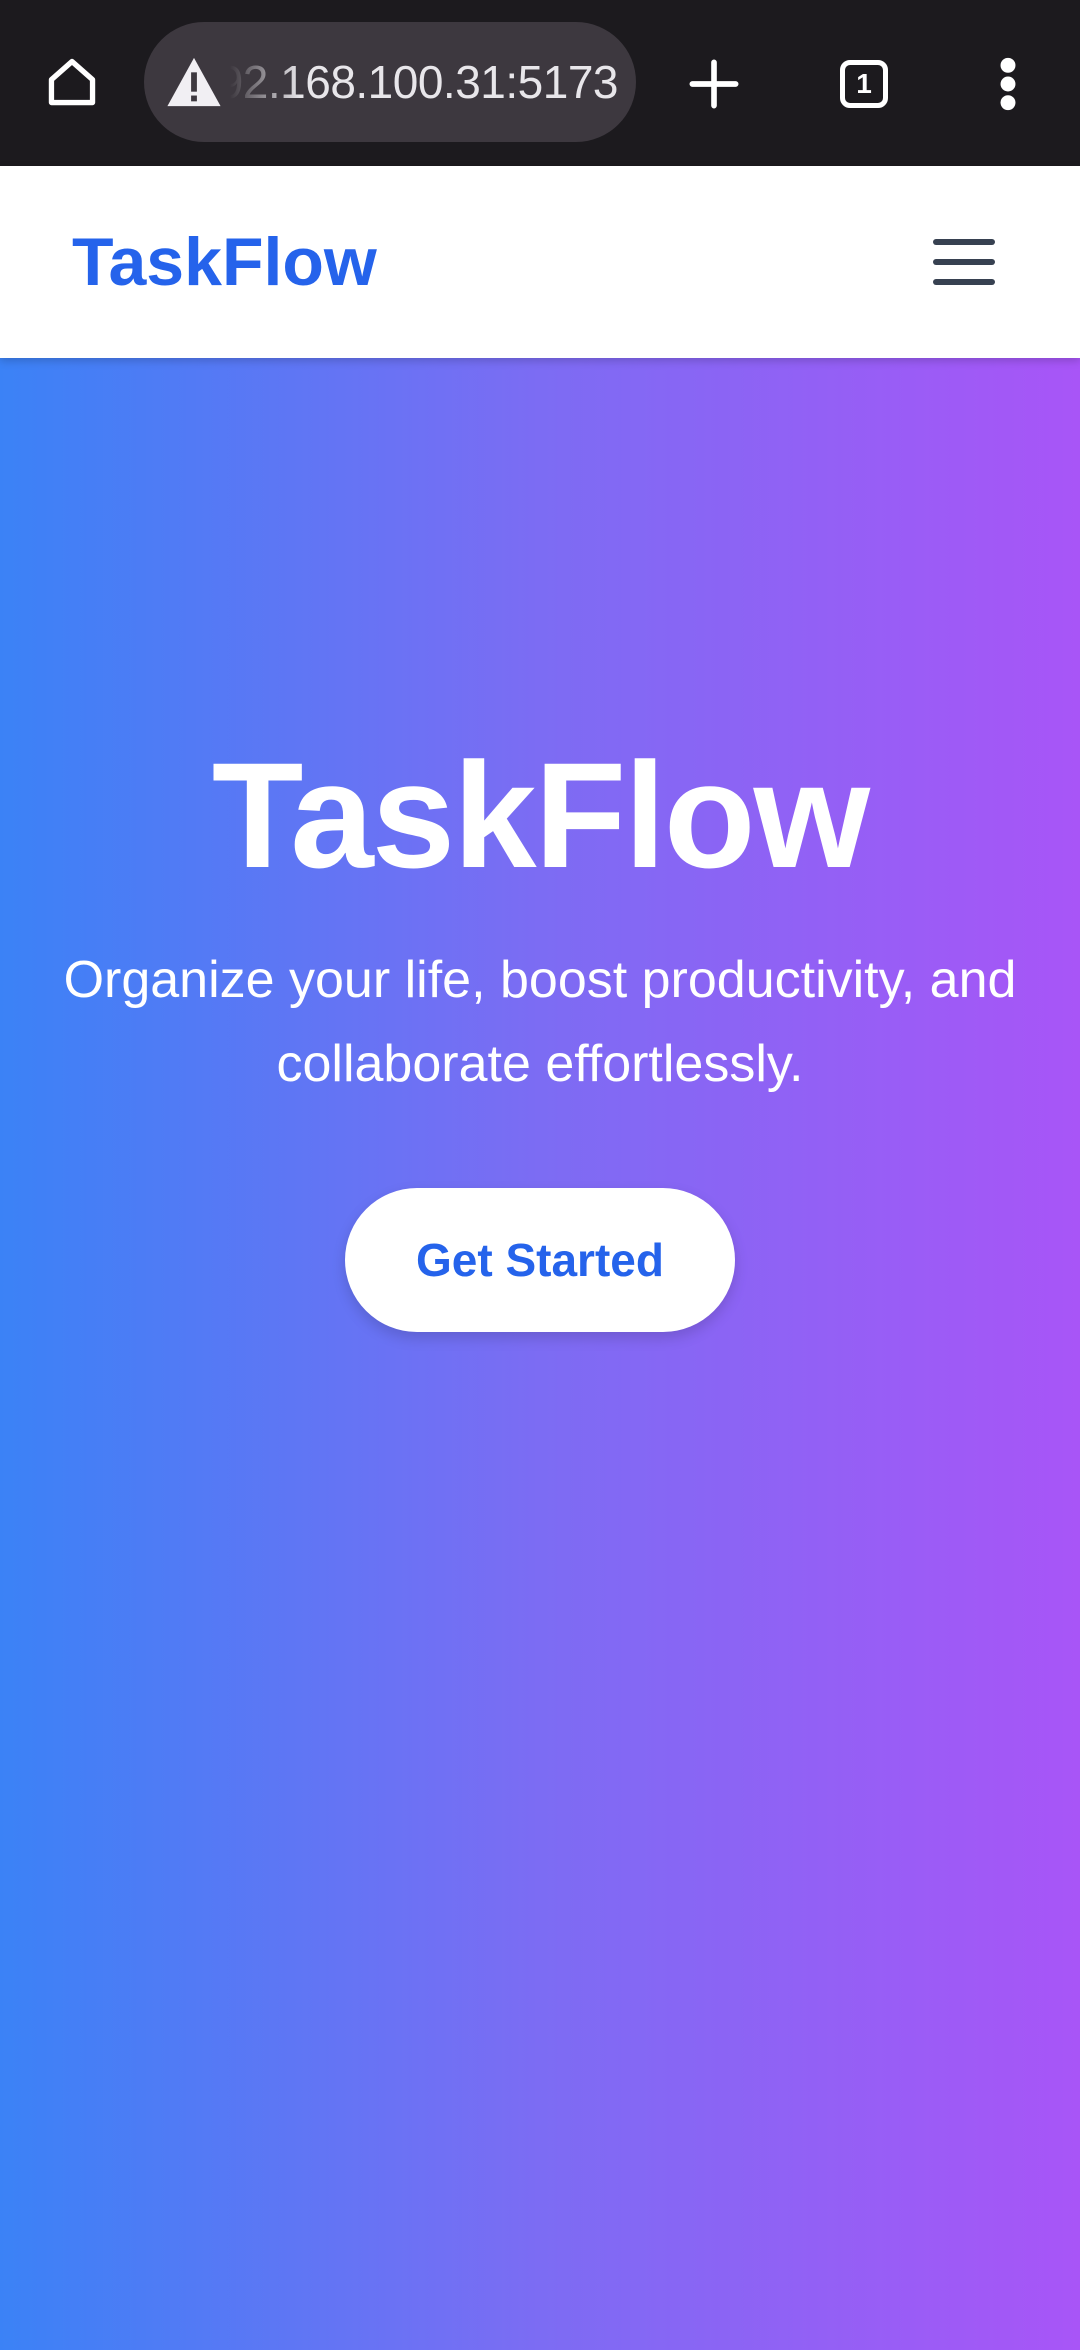 The image size is (1080, 2350). I want to click on get-started-button: Get Started, so click(540, 1260).